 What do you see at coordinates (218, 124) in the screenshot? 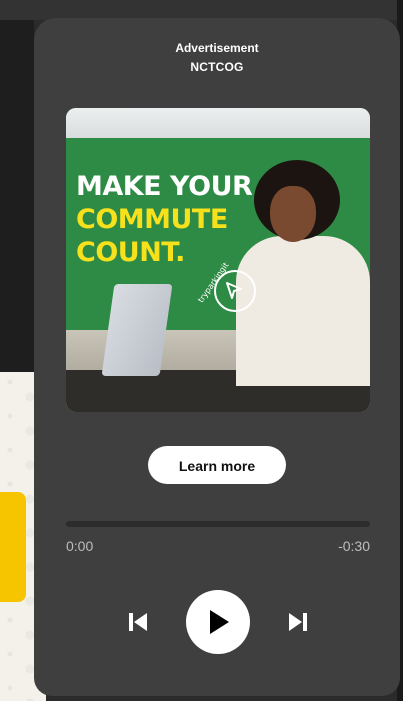
I see `artwork-ceiling` at bounding box center [218, 124].